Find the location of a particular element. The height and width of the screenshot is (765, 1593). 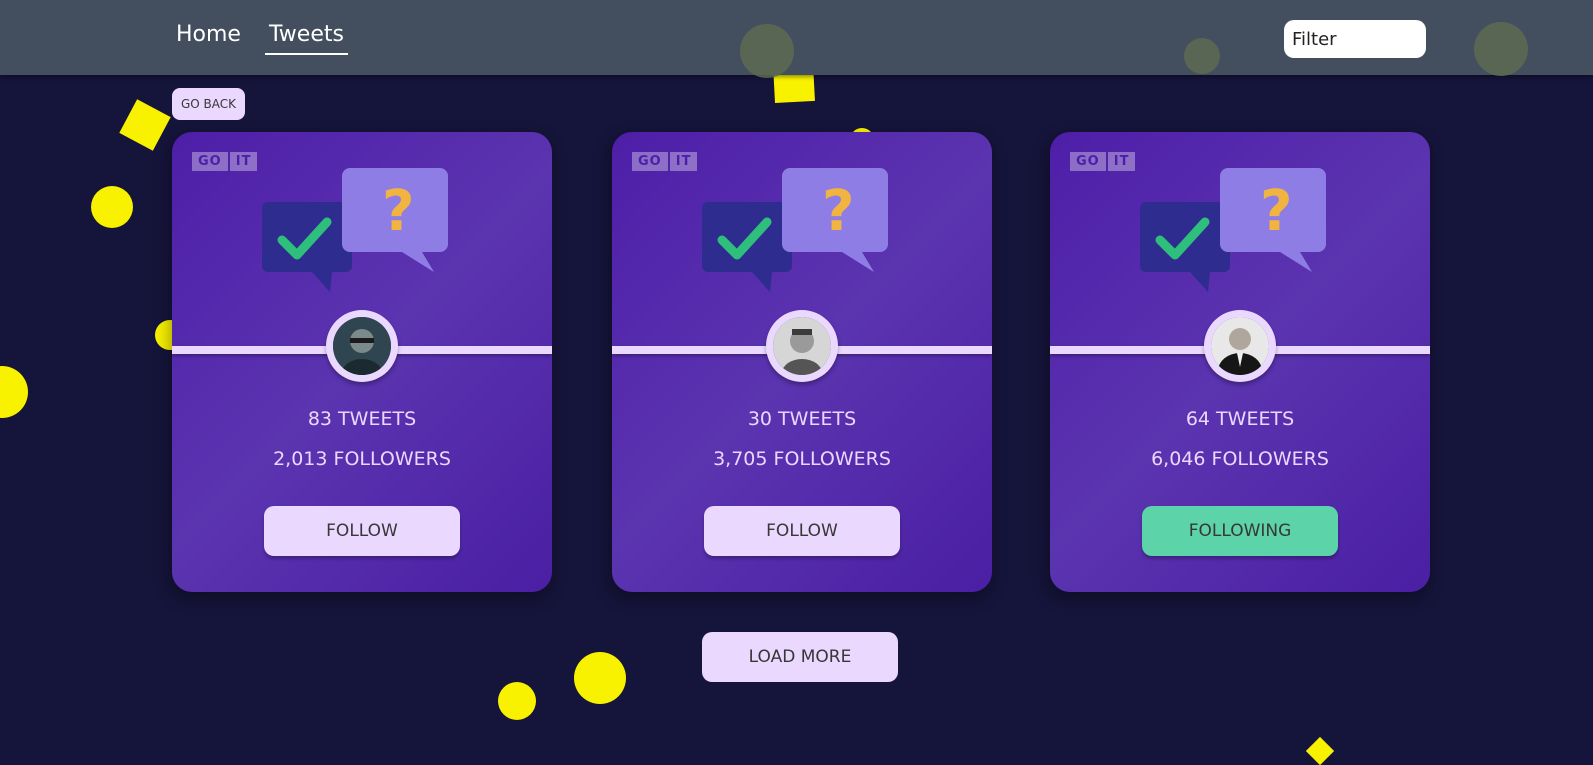

user-card: GO IT ? 83 TWEETS 2,013 FOLLOWERS FOLLOW is located at coordinates (362, 362).